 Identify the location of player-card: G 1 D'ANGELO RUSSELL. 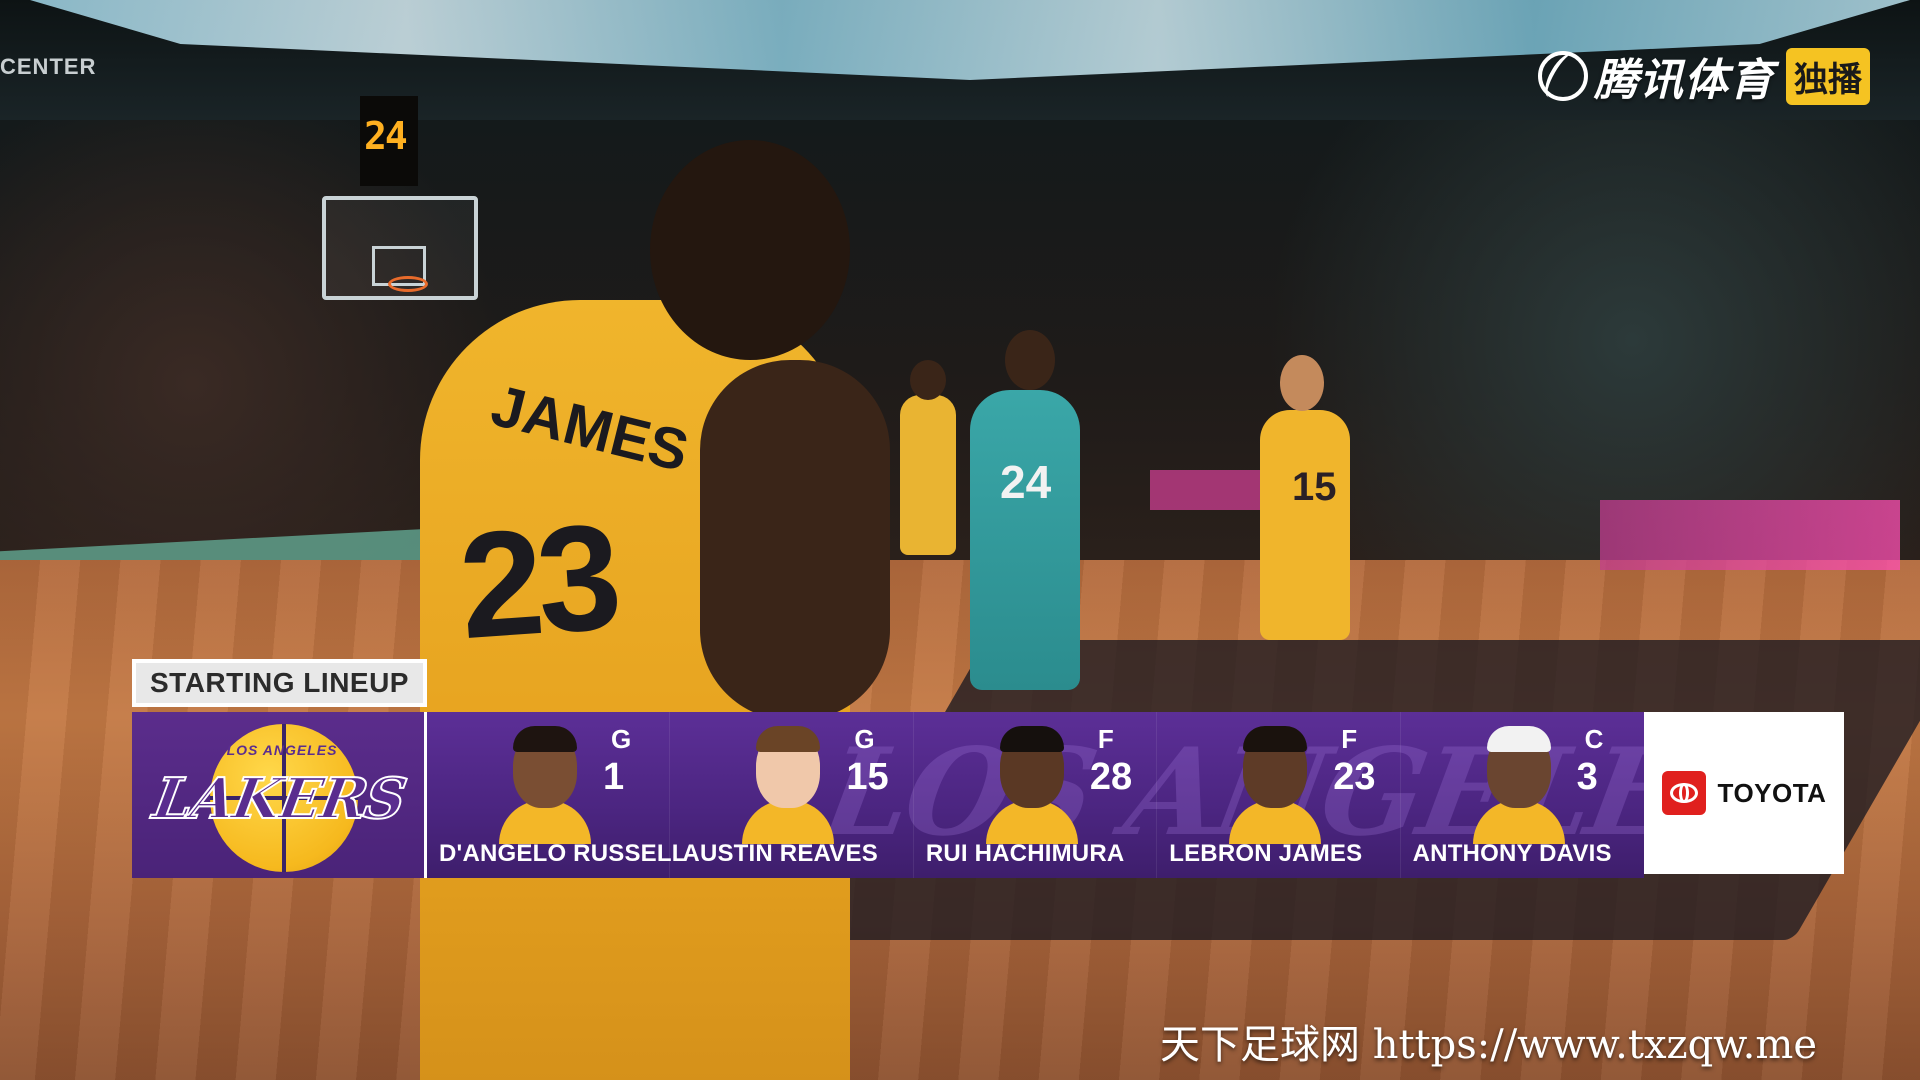
(556, 795).